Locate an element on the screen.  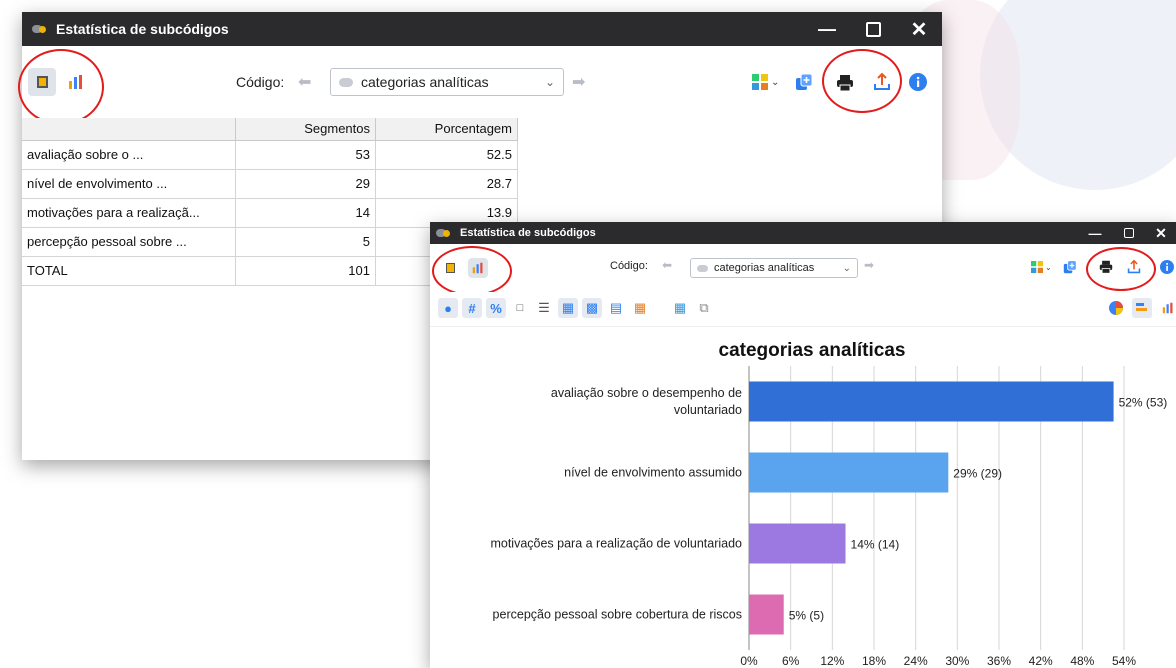
data-label: 5% (5) is located at coordinates (806, 616).